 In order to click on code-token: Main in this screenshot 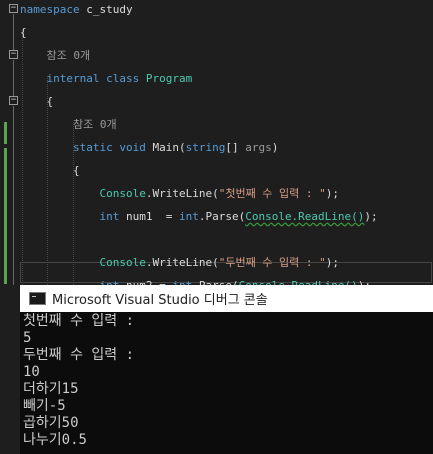, I will do `click(165, 147)`.